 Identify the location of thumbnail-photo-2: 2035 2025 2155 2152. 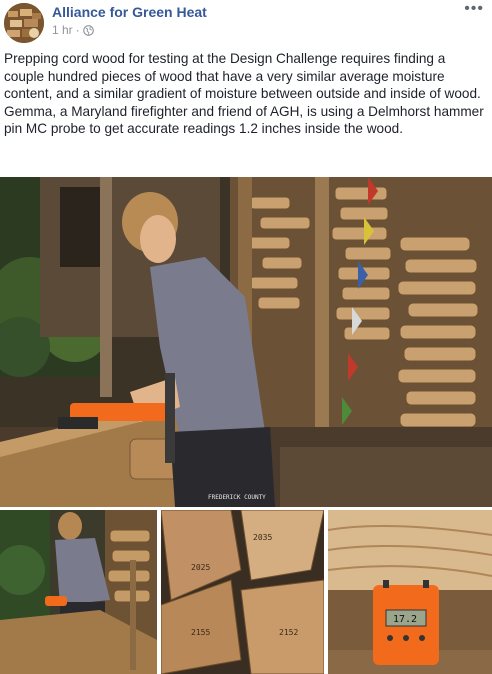
(242, 592).